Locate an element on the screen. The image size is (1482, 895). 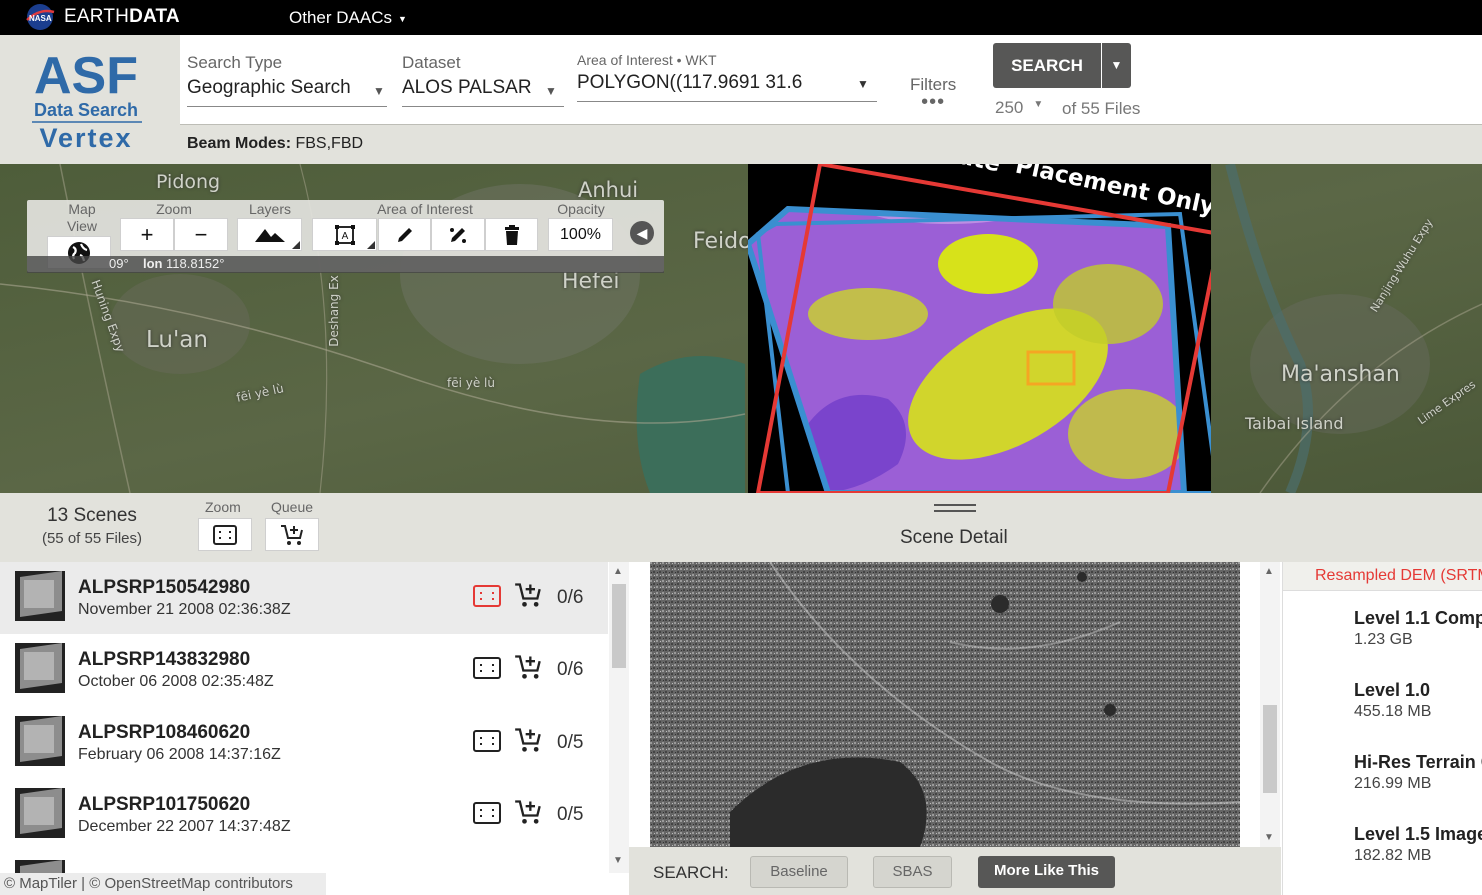
map-label-pidong: Pidong is located at coordinates (188, 182).